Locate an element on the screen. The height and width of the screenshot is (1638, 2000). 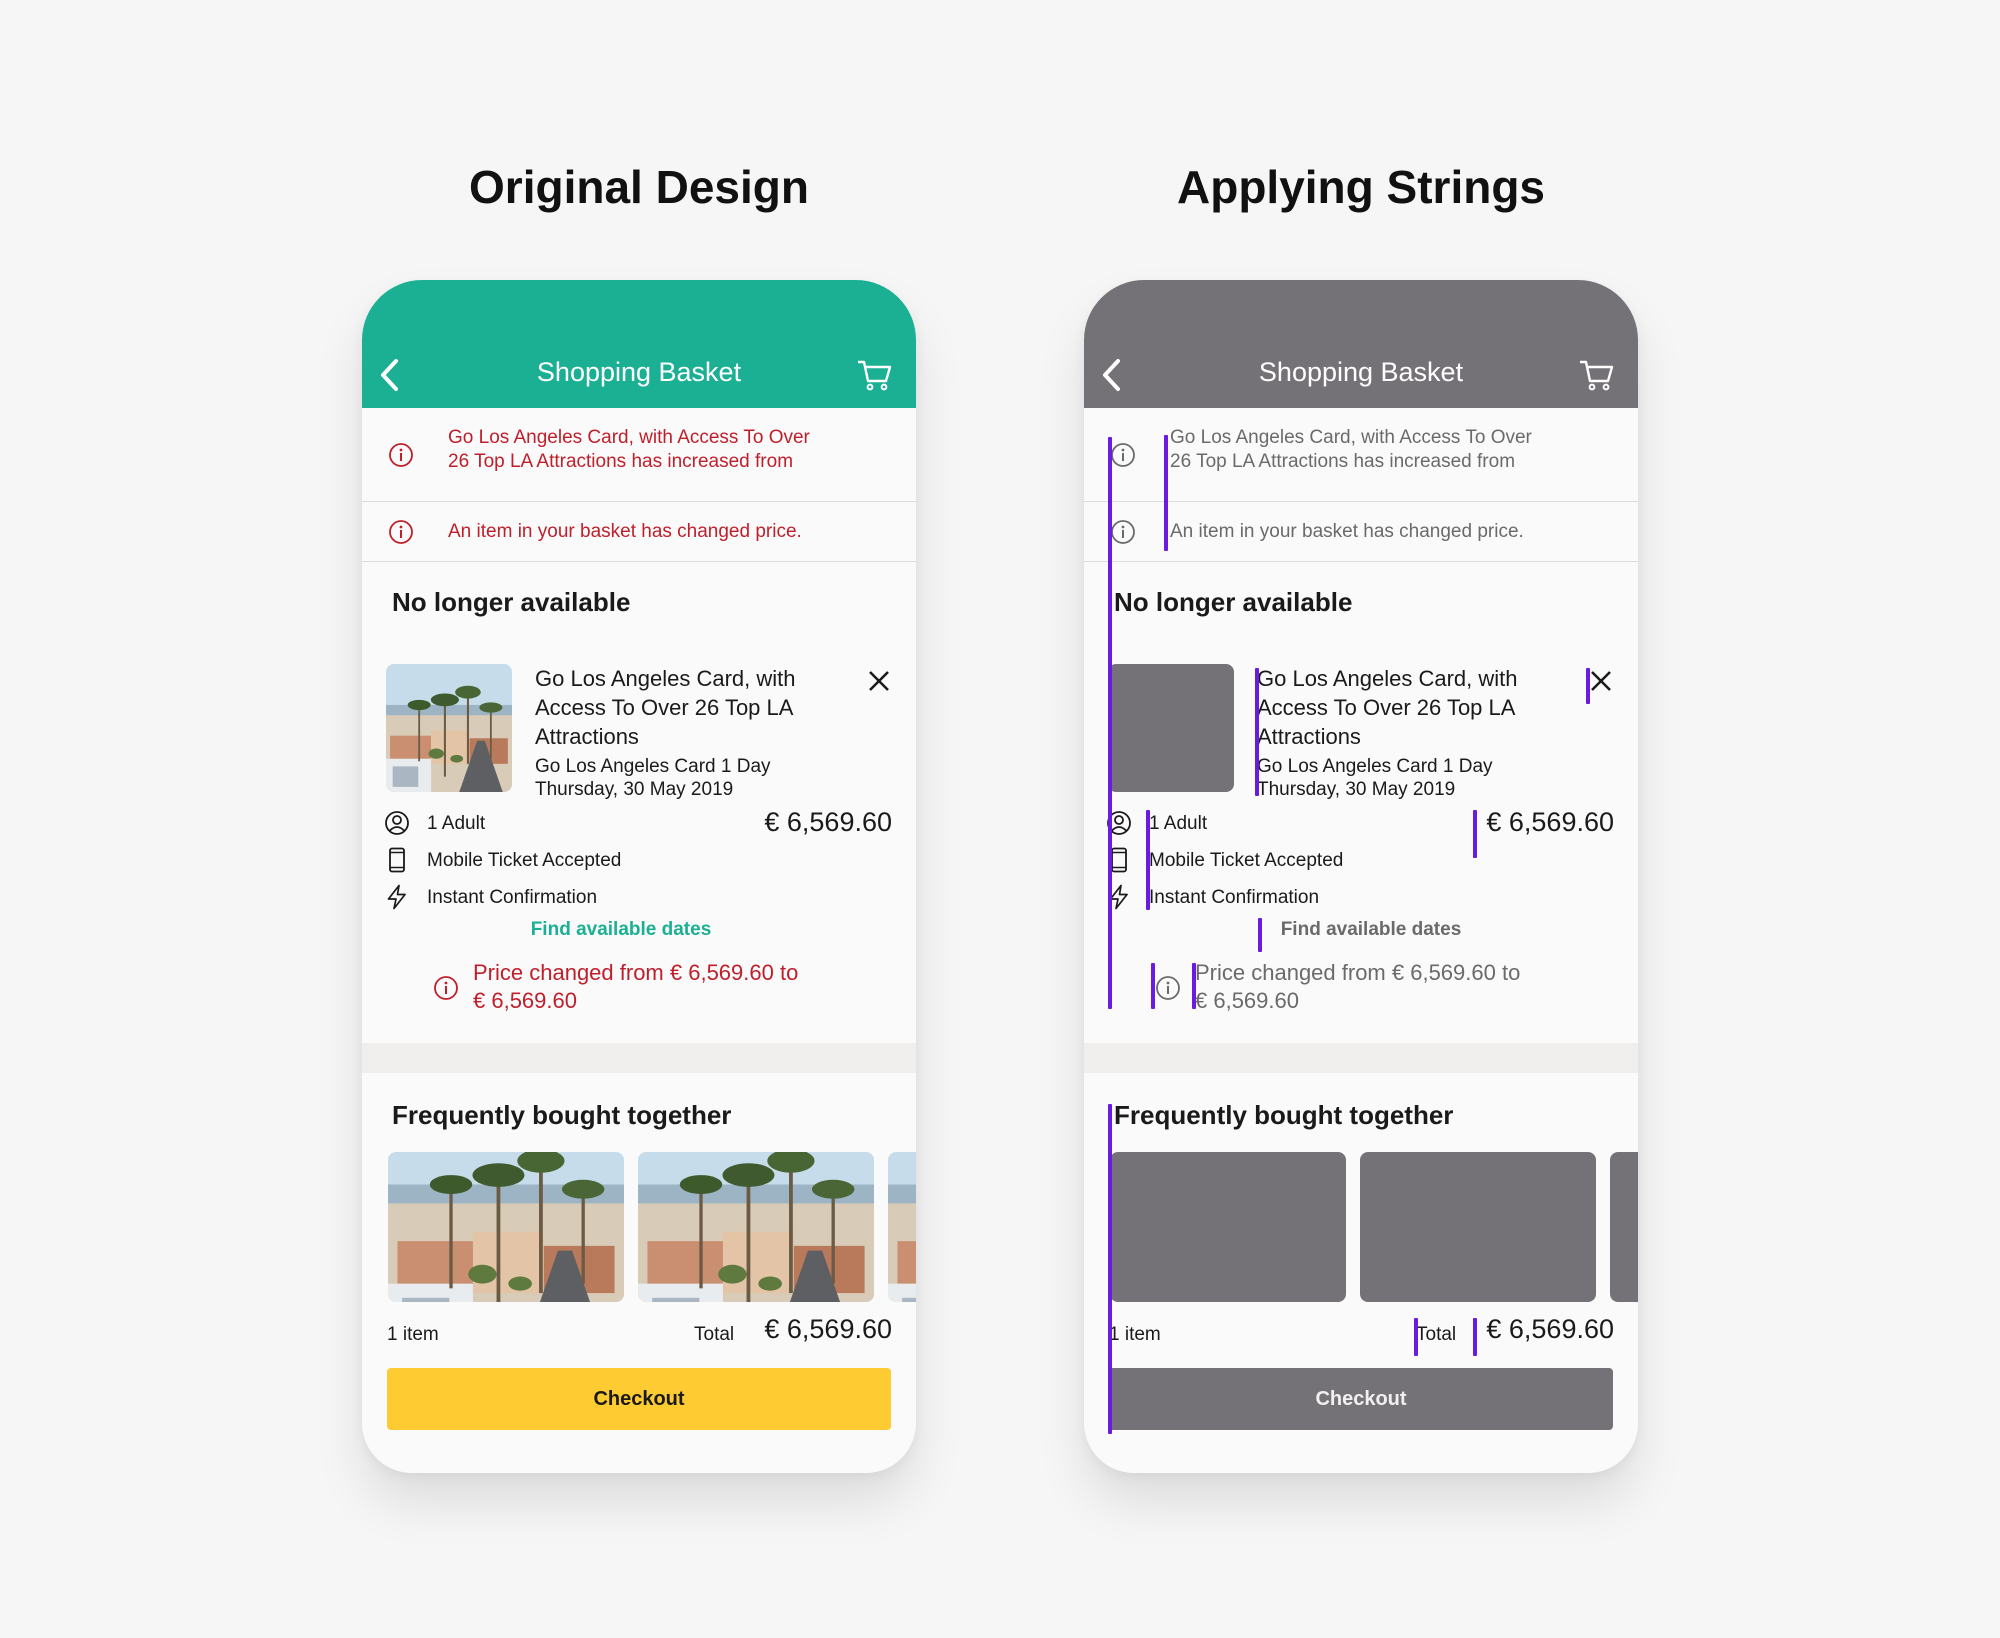
product-thumbnail is located at coordinates (449, 728).